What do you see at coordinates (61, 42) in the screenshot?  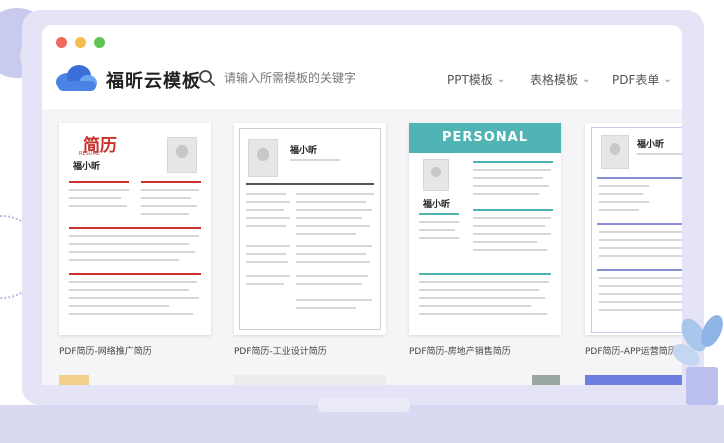 I see `window-close-button` at bounding box center [61, 42].